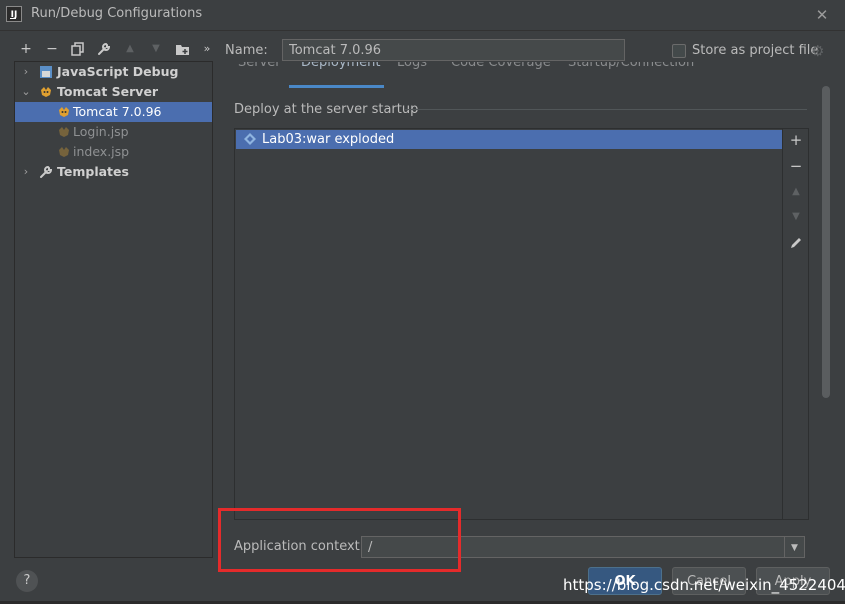 The height and width of the screenshot is (604, 845). I want to click on chevron-down-icon: ⌄, so click(26, 92).